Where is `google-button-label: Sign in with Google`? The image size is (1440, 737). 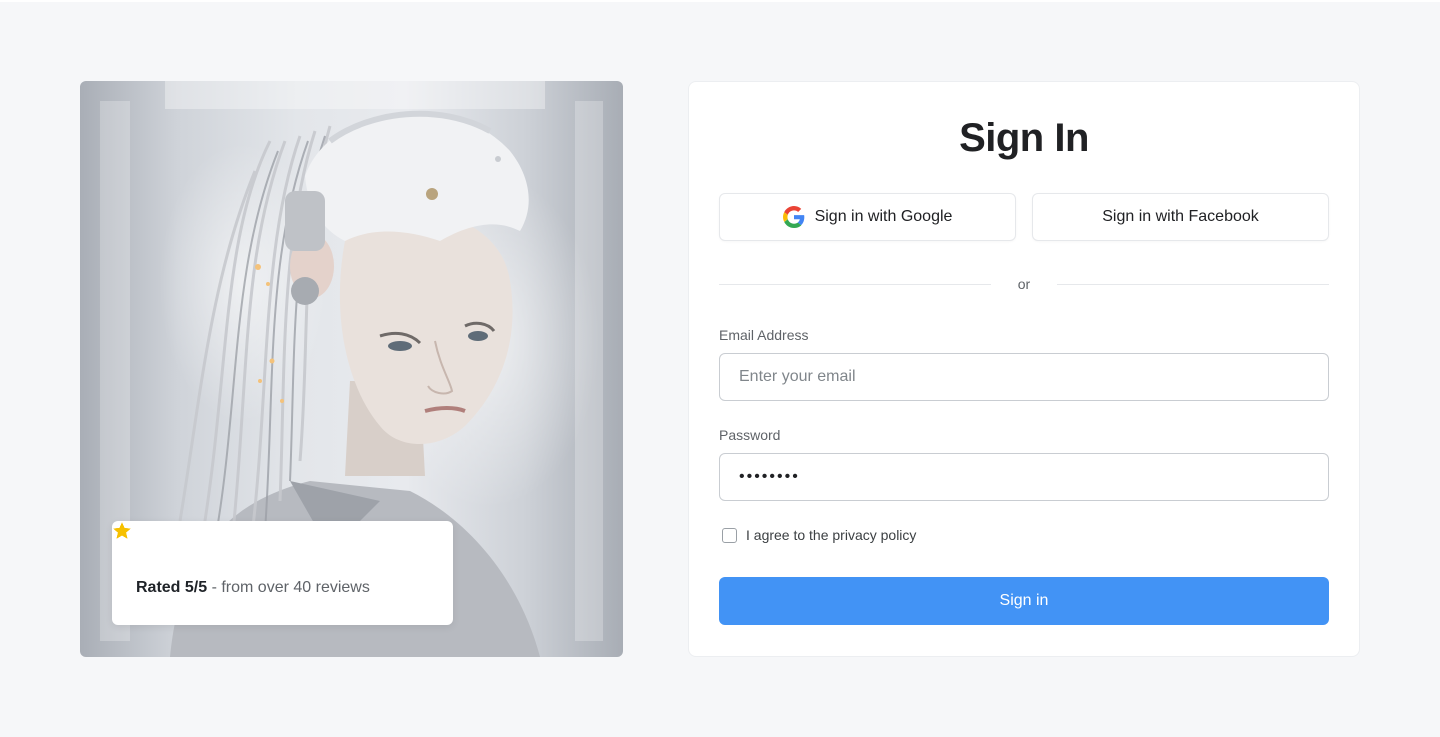
google-button-label: Sign in with Google is located at coordinates (883, 216).